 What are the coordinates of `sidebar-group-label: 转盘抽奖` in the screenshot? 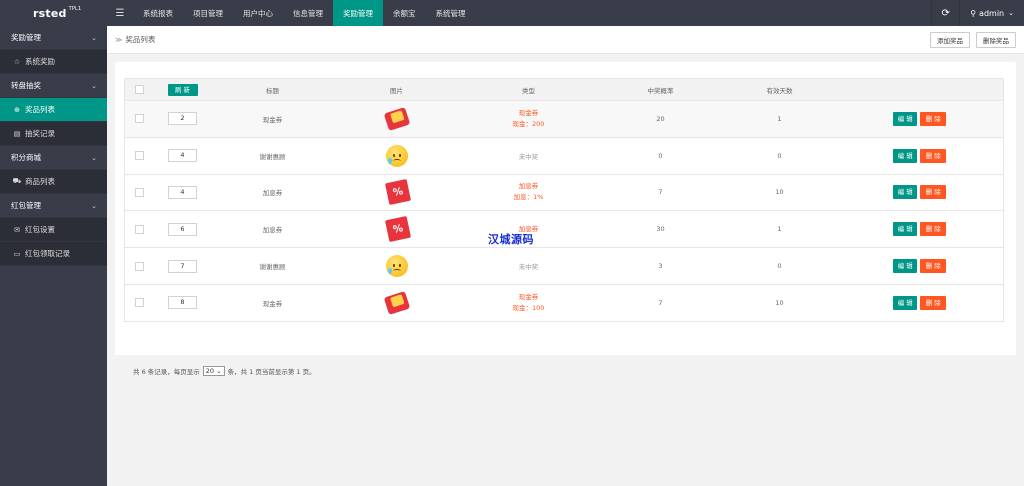 It's located at (26, 85).